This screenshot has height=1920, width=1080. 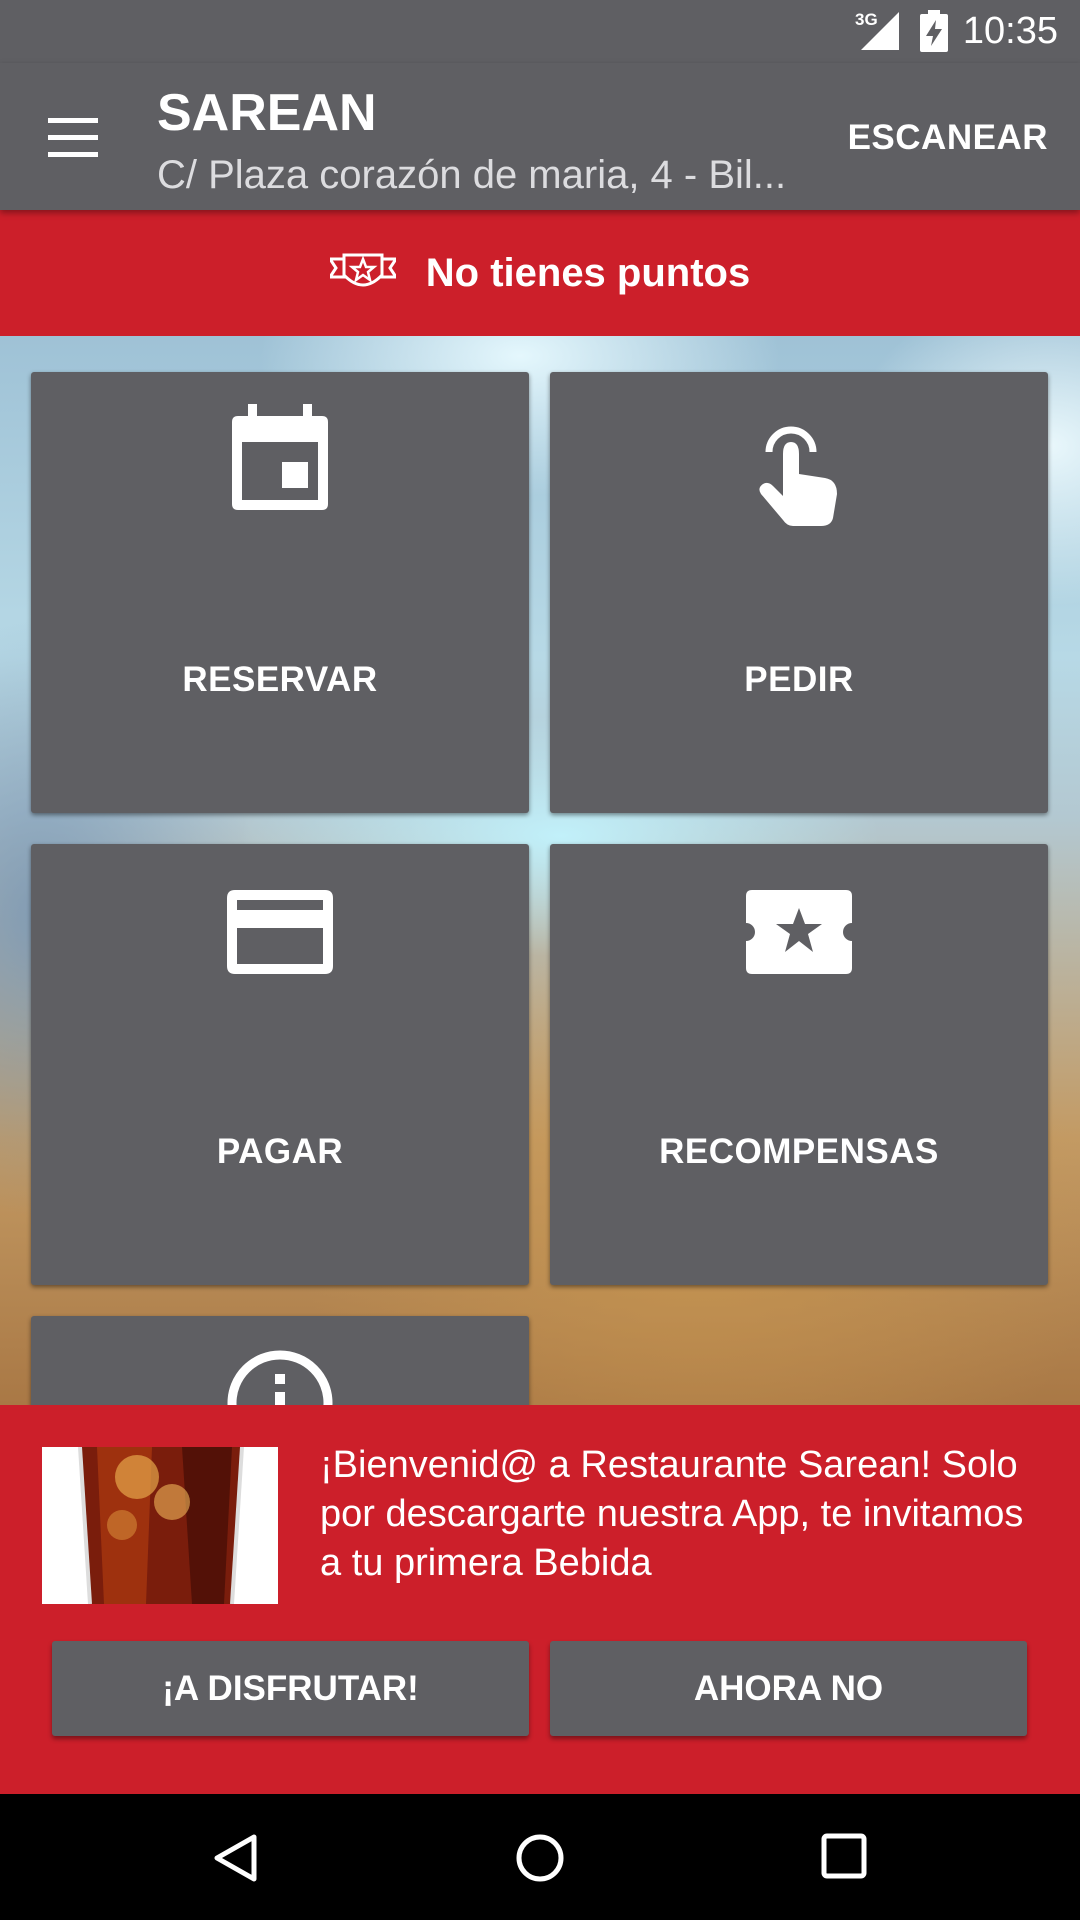 What do you see at coordinates (788, 1688) in the screenshot?
I see `decline-button: AHORA NO` at bounding box center [788, 1688].